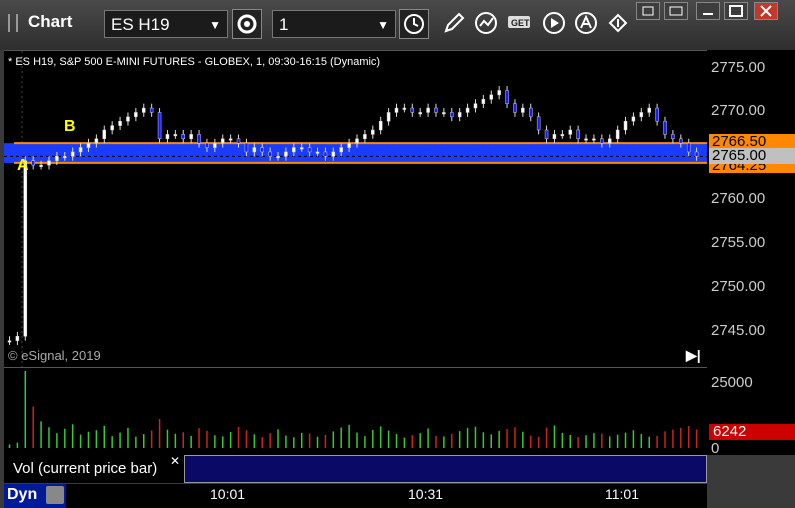 The height and width of the screenshot is (508, 795). What do you see at coordinates (738, 111) in the screenshot?
I see `price-tick-label: 2770.00` at bounding box center [738, 111].